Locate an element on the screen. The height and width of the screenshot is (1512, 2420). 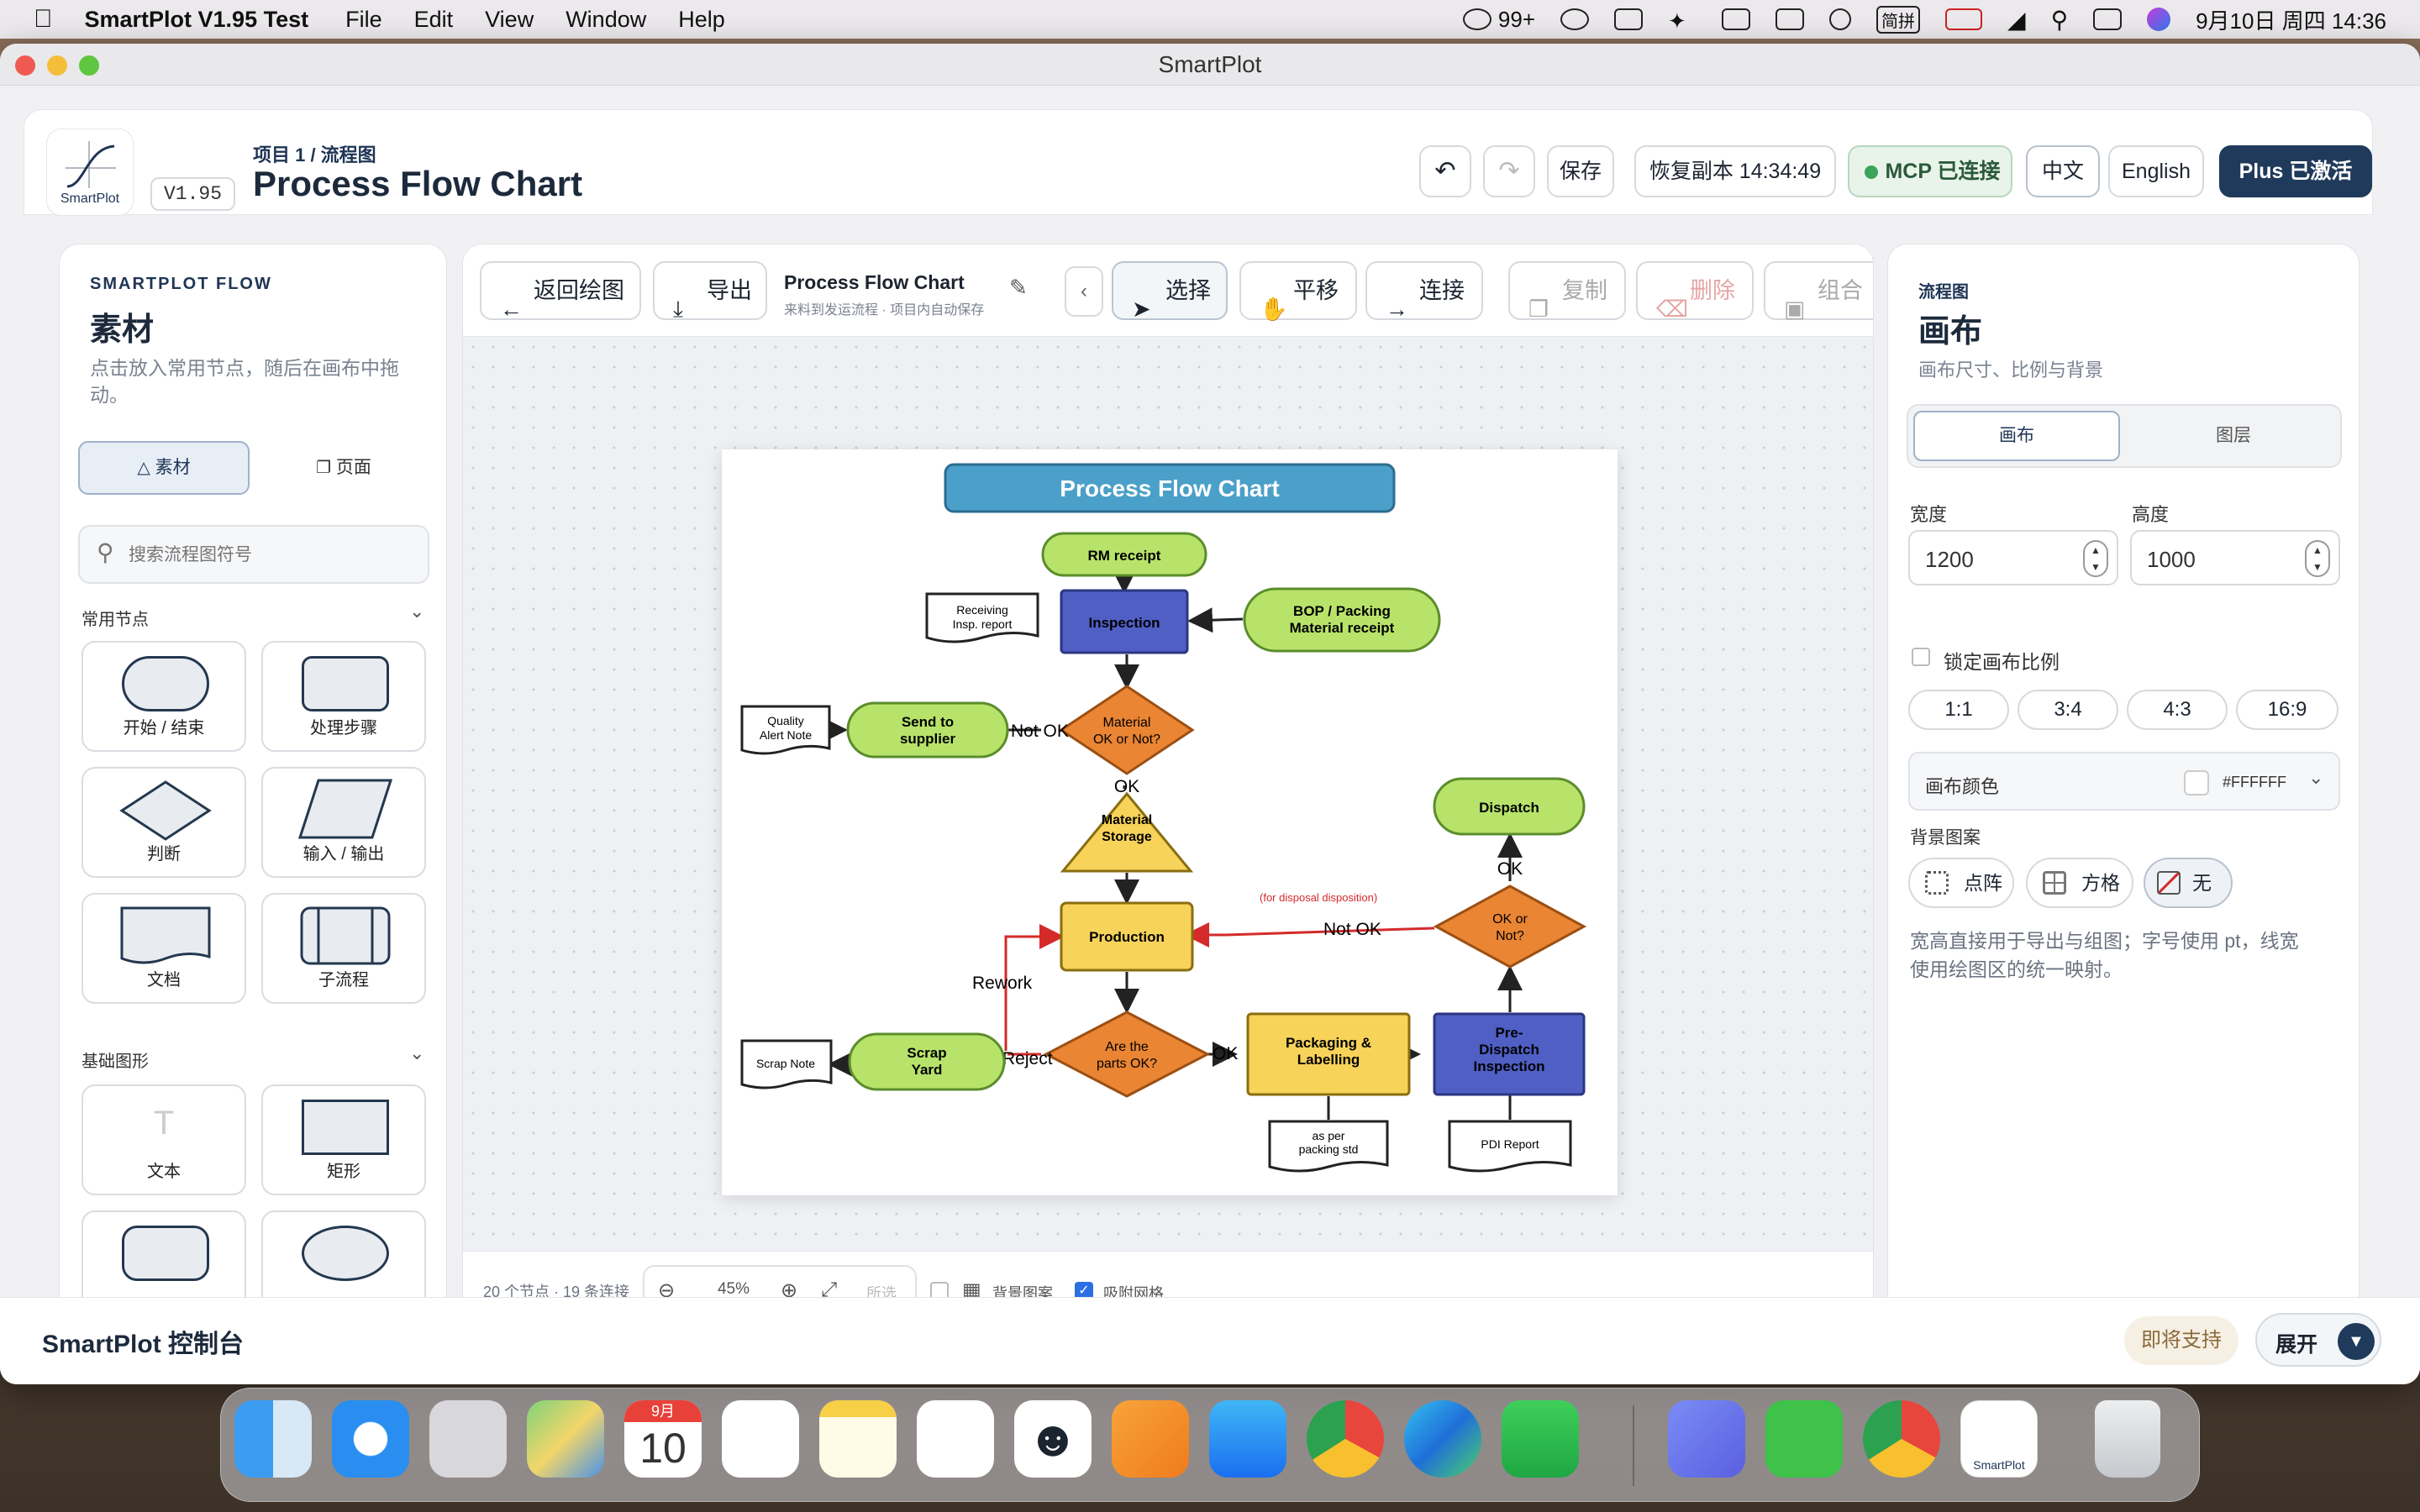
copy-button: ❐ 复制 is located at coordinates (1567, 291).